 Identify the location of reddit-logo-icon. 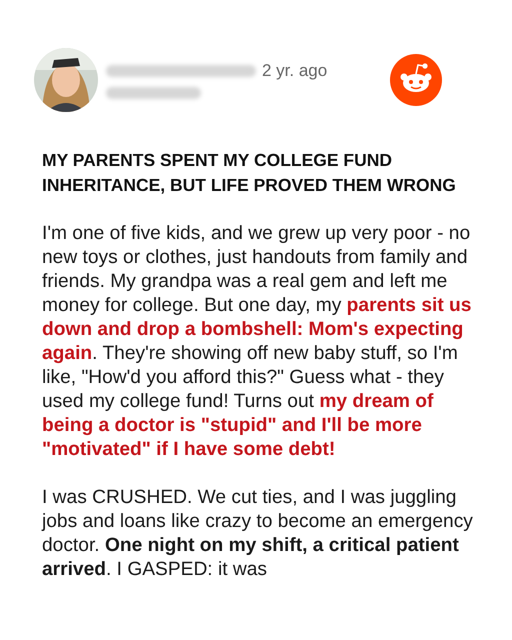
(416, 80).